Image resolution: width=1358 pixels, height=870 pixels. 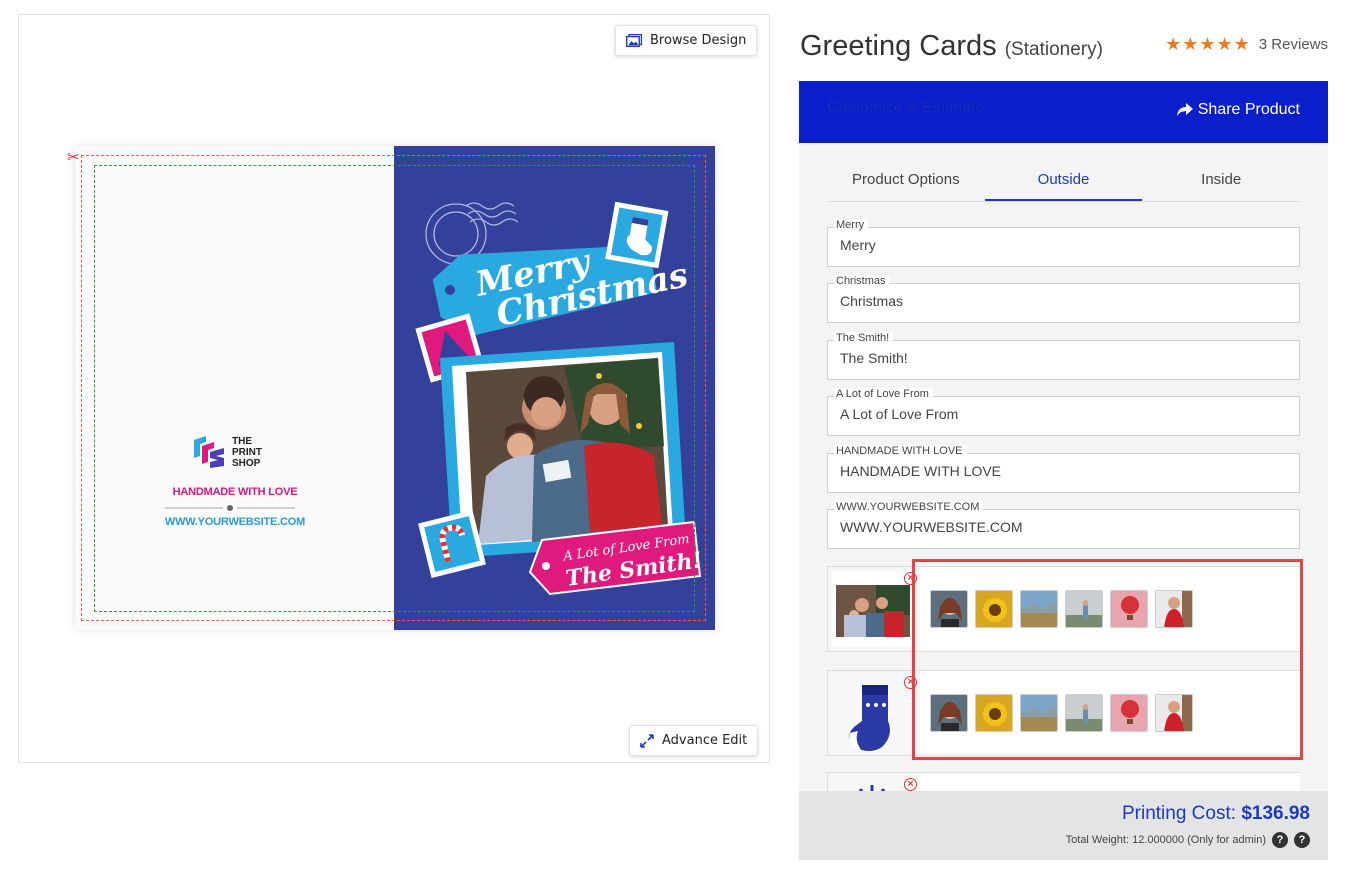 I want to click on text-input-handmade, so click(x=1060, y=471).